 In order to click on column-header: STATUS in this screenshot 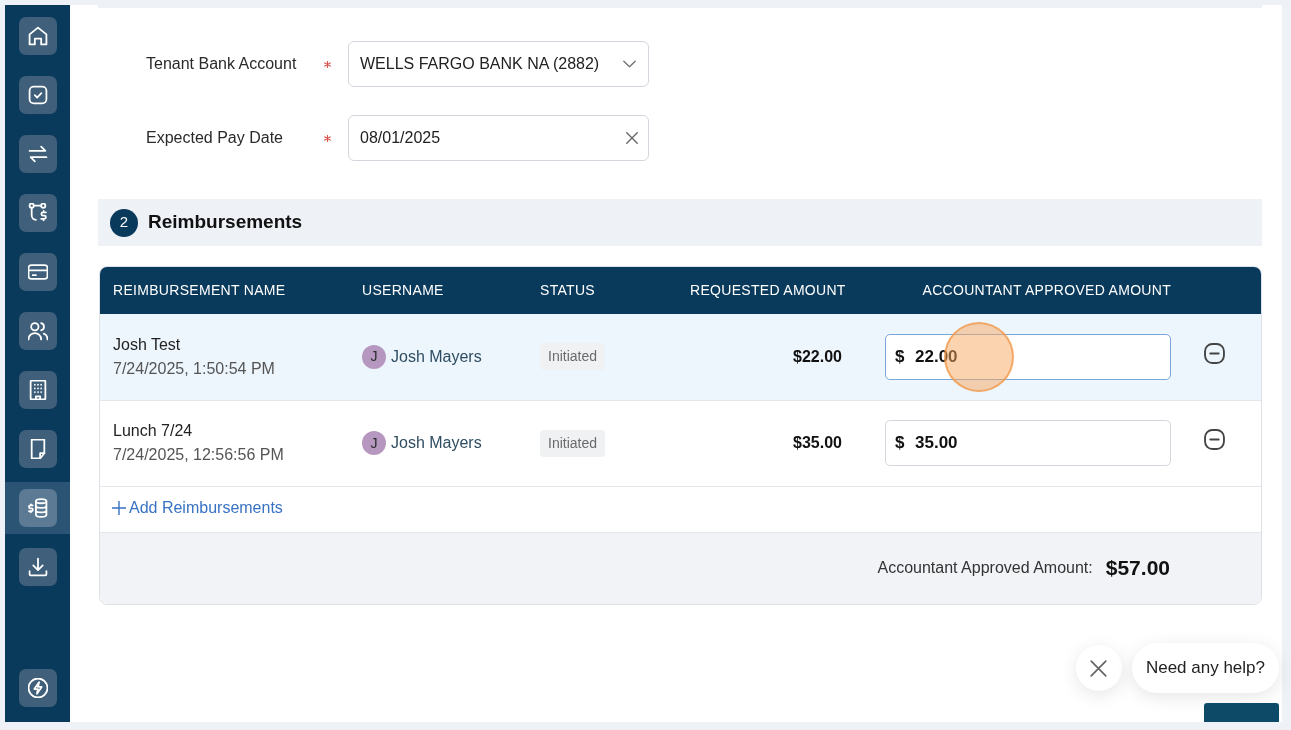, I will do `click(603, 290)`.